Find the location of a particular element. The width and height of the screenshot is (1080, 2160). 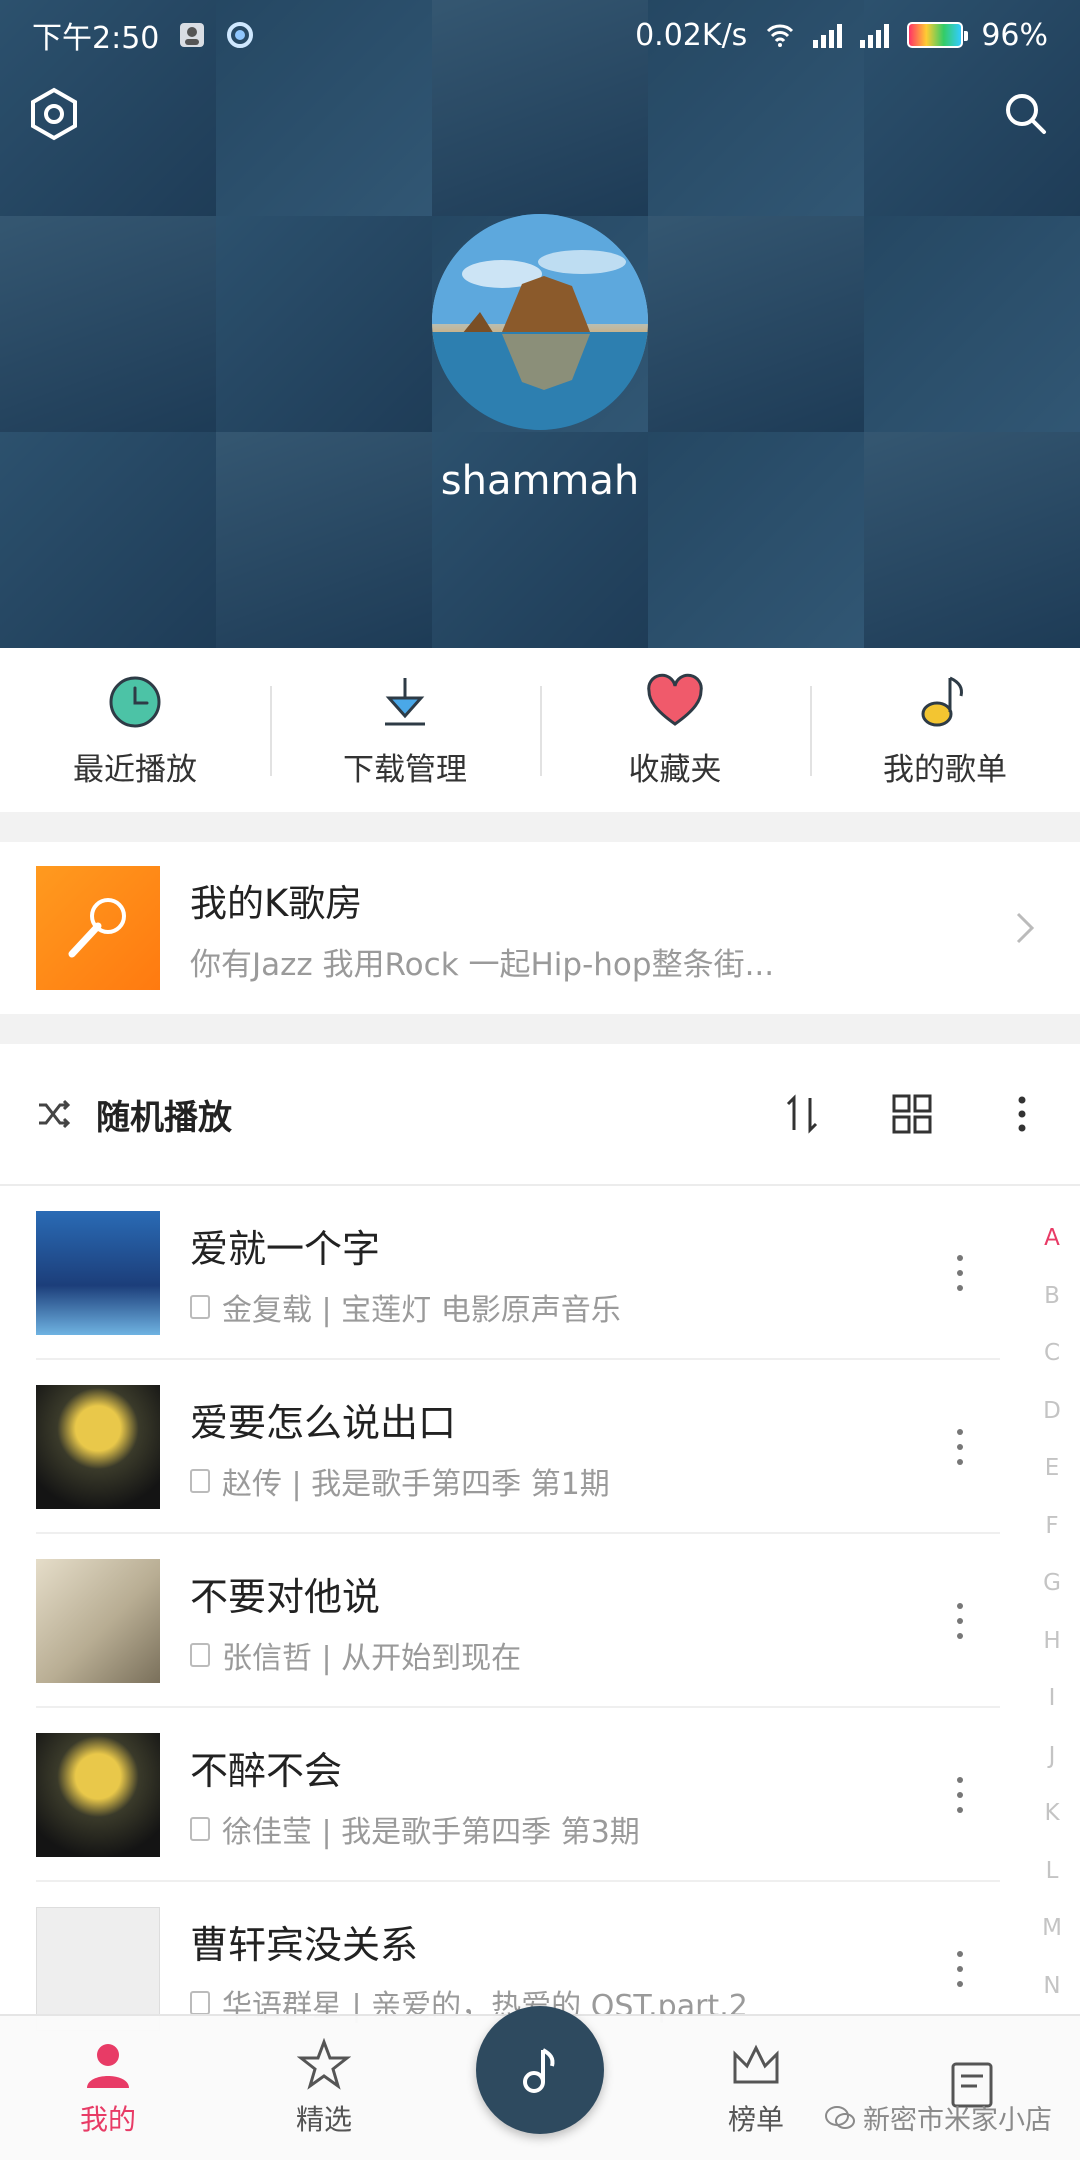

my-playlists-button: 我的歌单 is located at coordinates (945, 730).